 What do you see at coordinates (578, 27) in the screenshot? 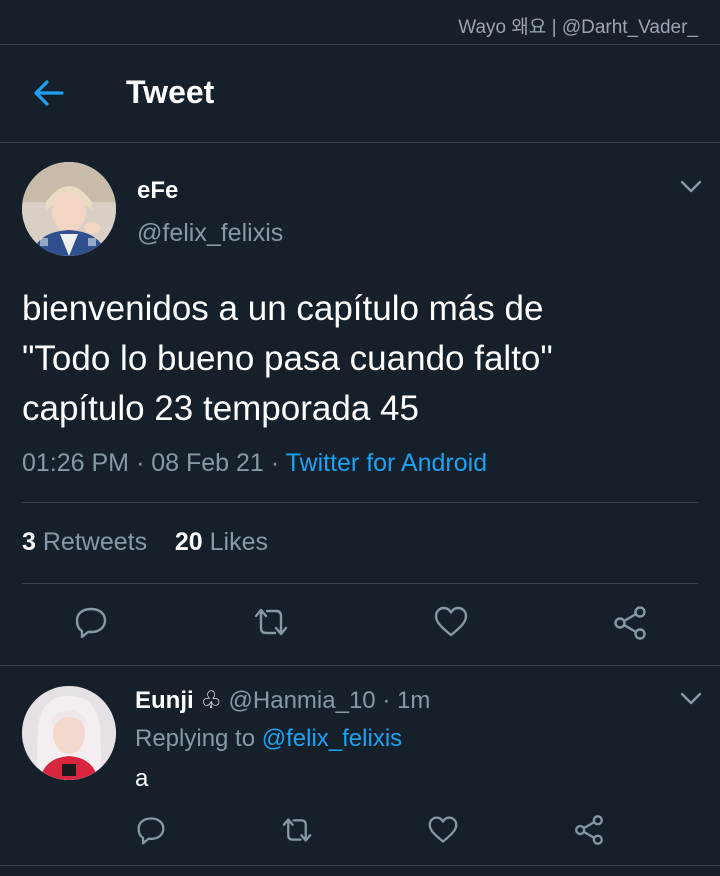
I see `watermark: Wayo 왜요 | @Darht_Vader_` at bounding box center [578, 27].